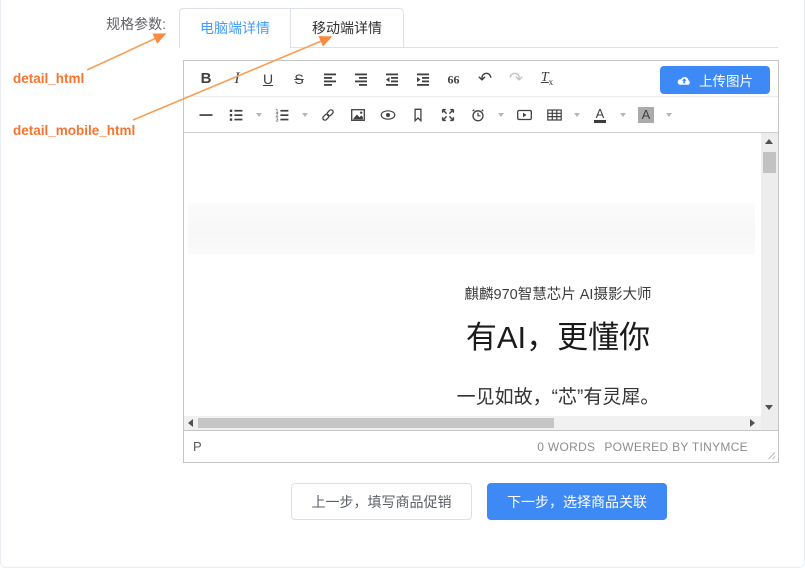 The image size is (805, 574). I want to click on indent-button, so click(423, 79).